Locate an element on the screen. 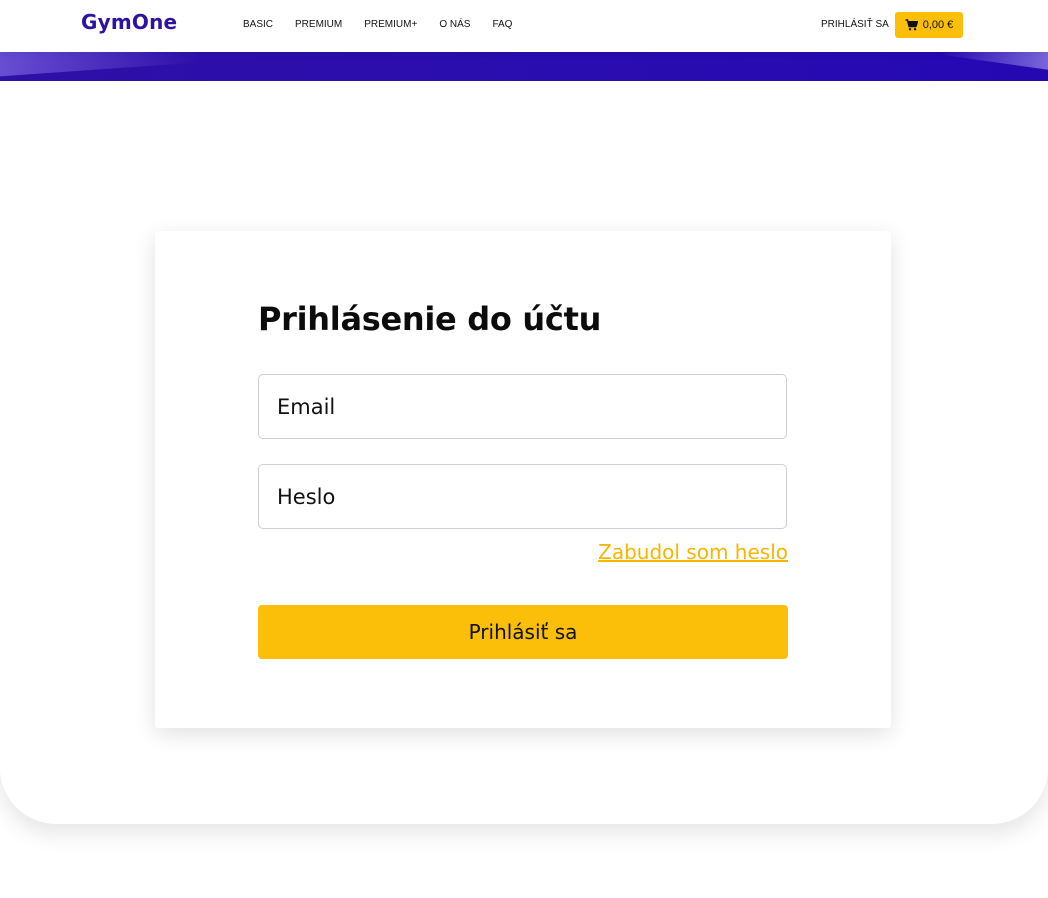 This screenshot has width=1048, height=898. main-nav: BASIC PREMIUM PREMIUM+ O NÁS FAQ is located at coordinates (388, 24).